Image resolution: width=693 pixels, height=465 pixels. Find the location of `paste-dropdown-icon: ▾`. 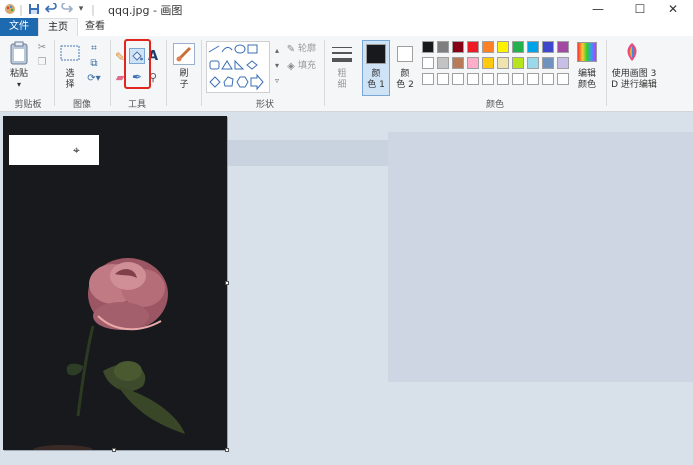

paste-dropdown-icon: ▾ is located at coordinates (19, 84).